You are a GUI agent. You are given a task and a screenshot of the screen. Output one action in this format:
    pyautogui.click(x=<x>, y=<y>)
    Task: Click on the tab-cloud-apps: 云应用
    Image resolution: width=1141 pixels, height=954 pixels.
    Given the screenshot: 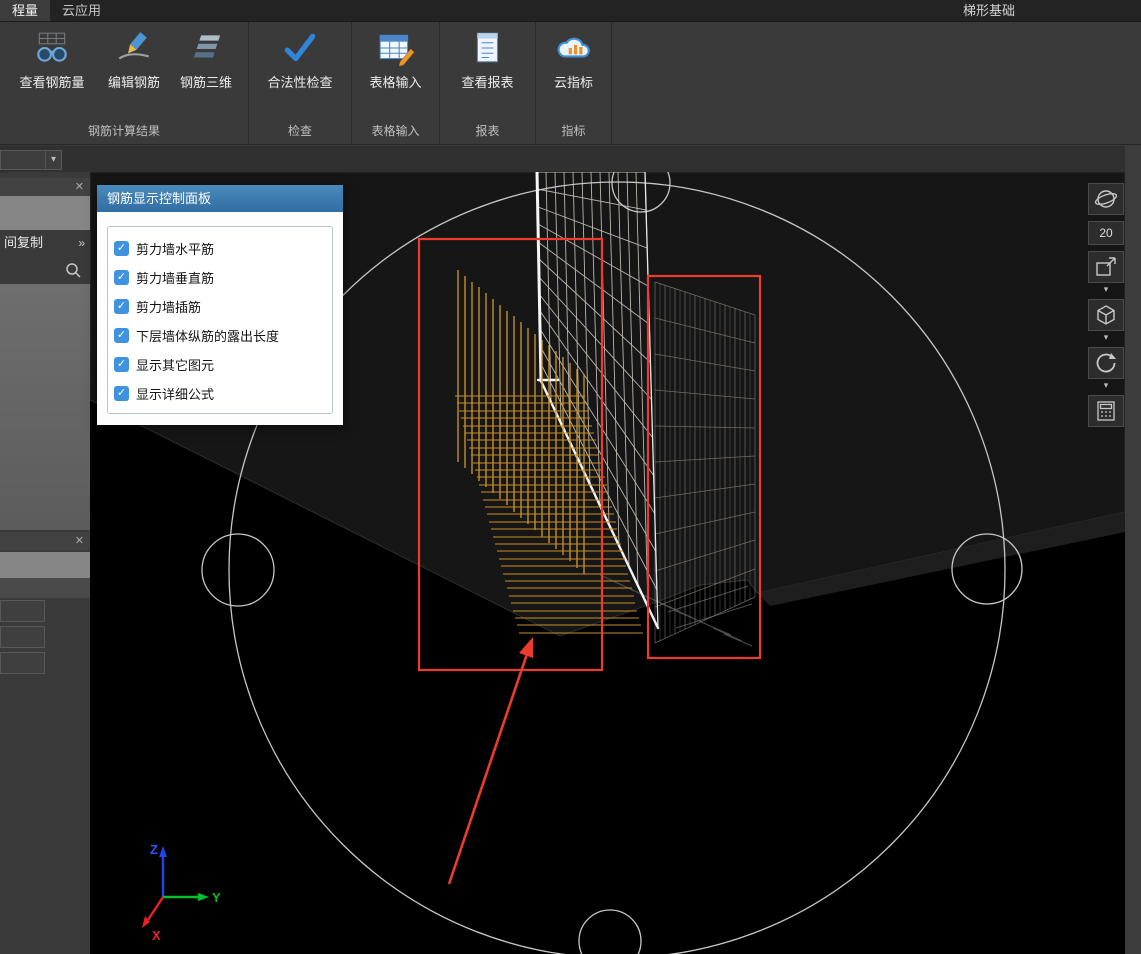 What is the action you would take?
    pyautogui.click(x=81, y=10)
    